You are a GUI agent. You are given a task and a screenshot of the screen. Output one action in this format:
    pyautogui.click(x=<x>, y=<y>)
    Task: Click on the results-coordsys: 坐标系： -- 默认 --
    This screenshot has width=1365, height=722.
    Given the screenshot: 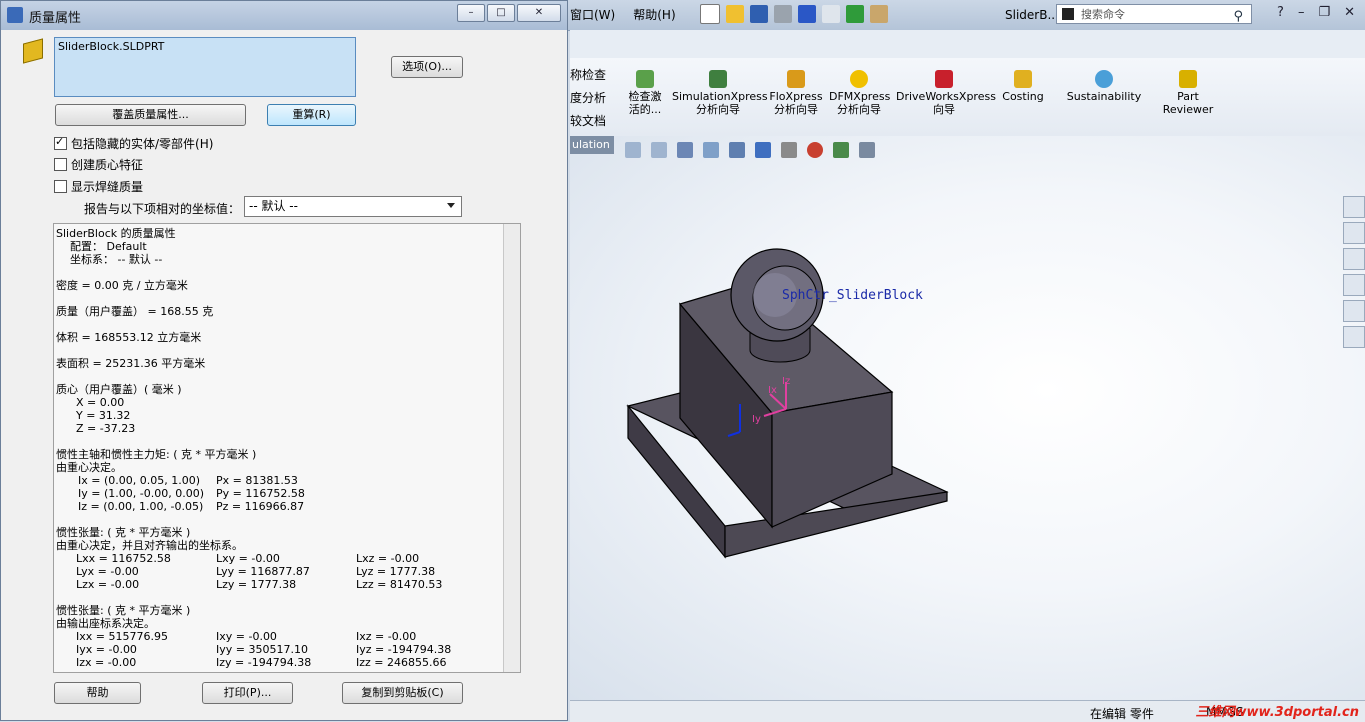 What is the action you would take?
    pyautogui.click(x=116, y=259)
    